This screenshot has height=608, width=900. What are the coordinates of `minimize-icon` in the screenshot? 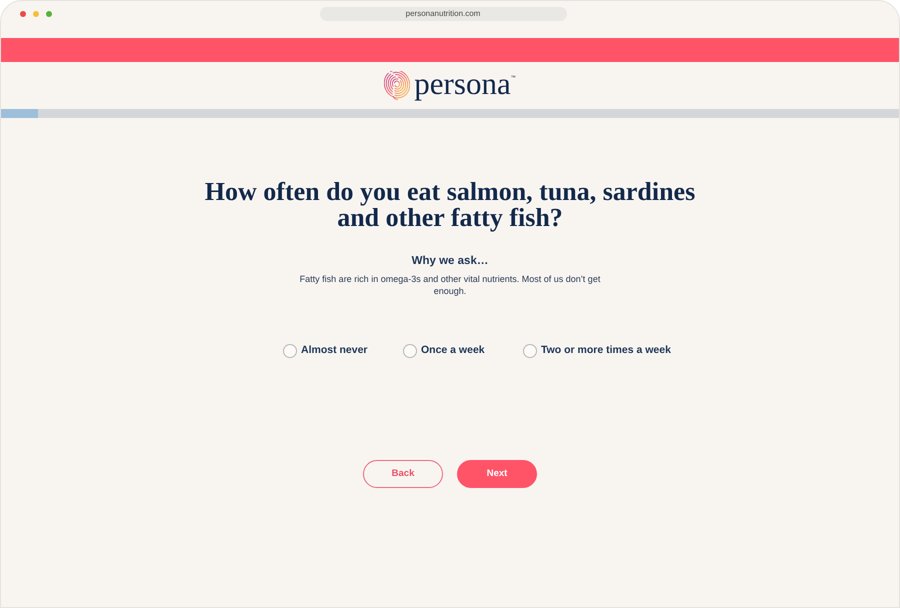 It's located at (36, 14).